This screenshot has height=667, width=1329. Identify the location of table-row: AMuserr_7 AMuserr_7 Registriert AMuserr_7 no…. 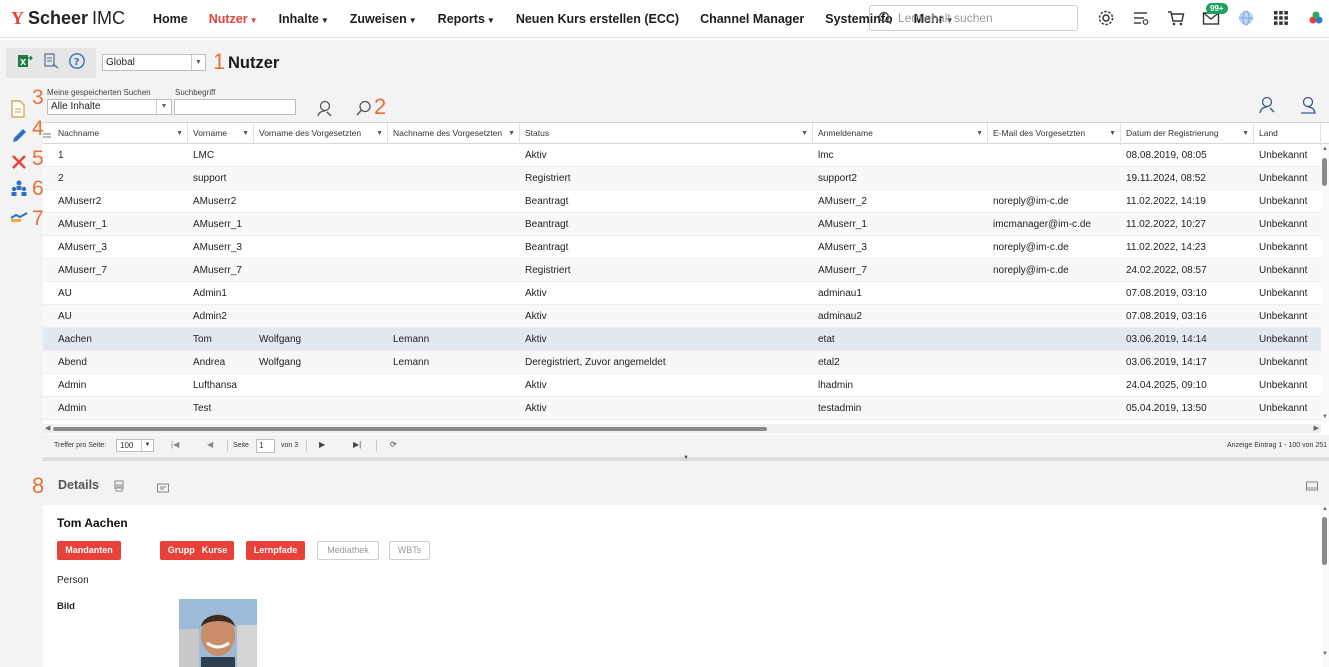
(682, 270).